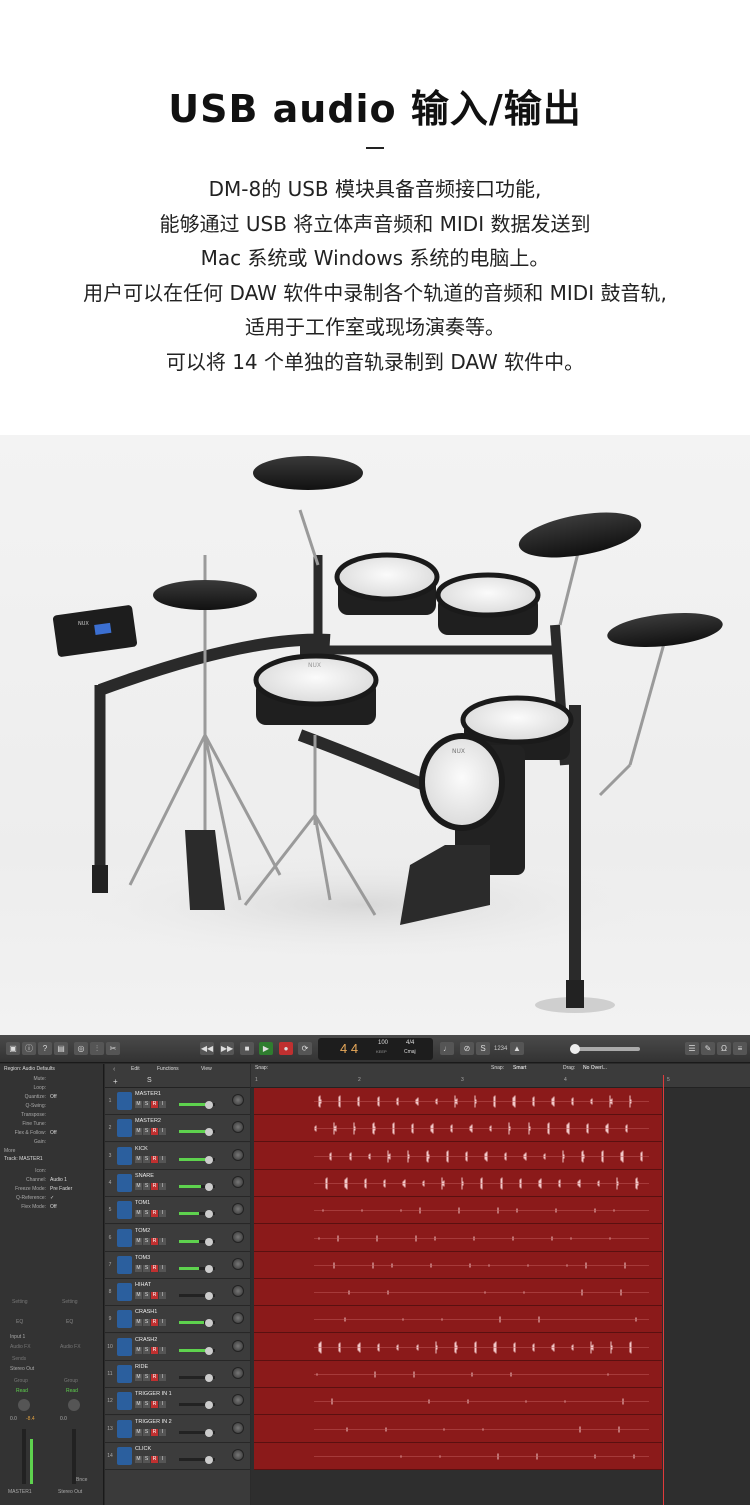  Describe the element at coordinates (115, 1081) in the screenshot. I see `add-track-icon: +` at that location.